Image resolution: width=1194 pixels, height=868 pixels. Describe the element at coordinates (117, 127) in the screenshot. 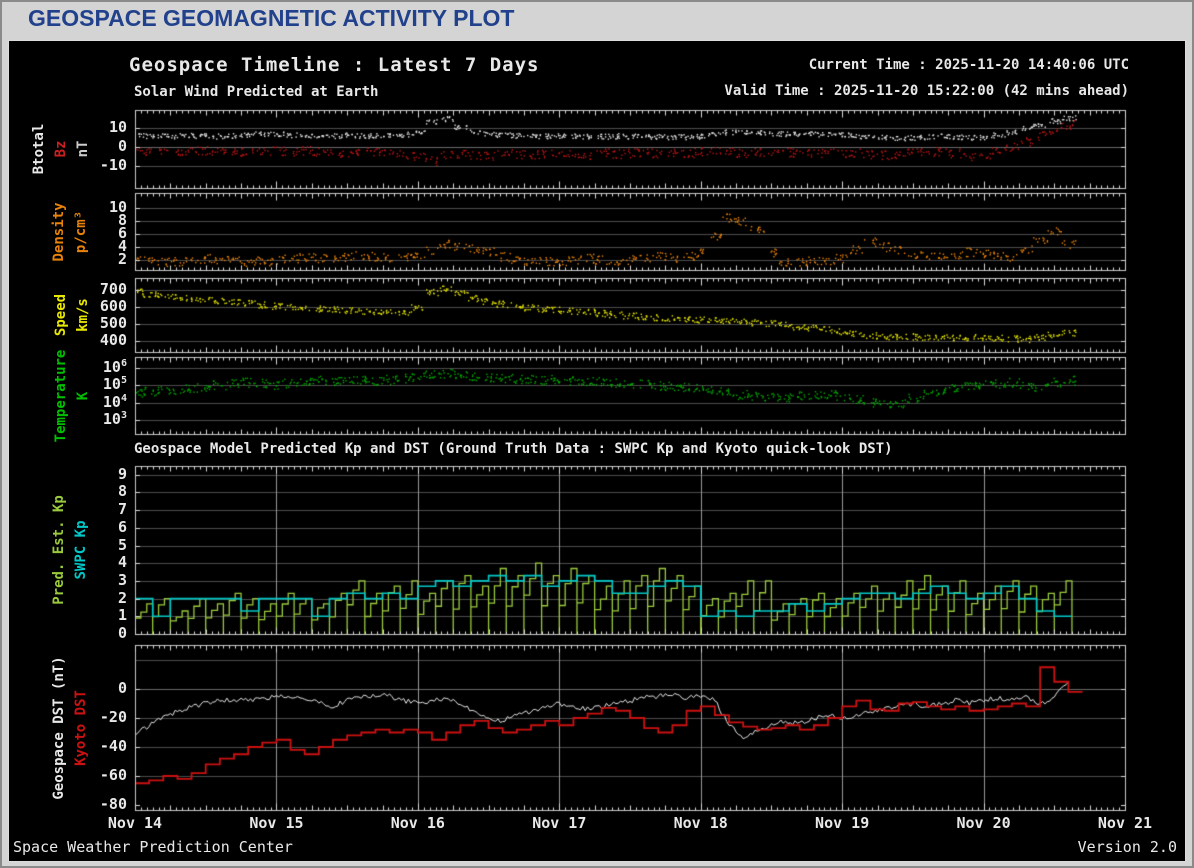

I see `y-tick-label: 10` at that location.